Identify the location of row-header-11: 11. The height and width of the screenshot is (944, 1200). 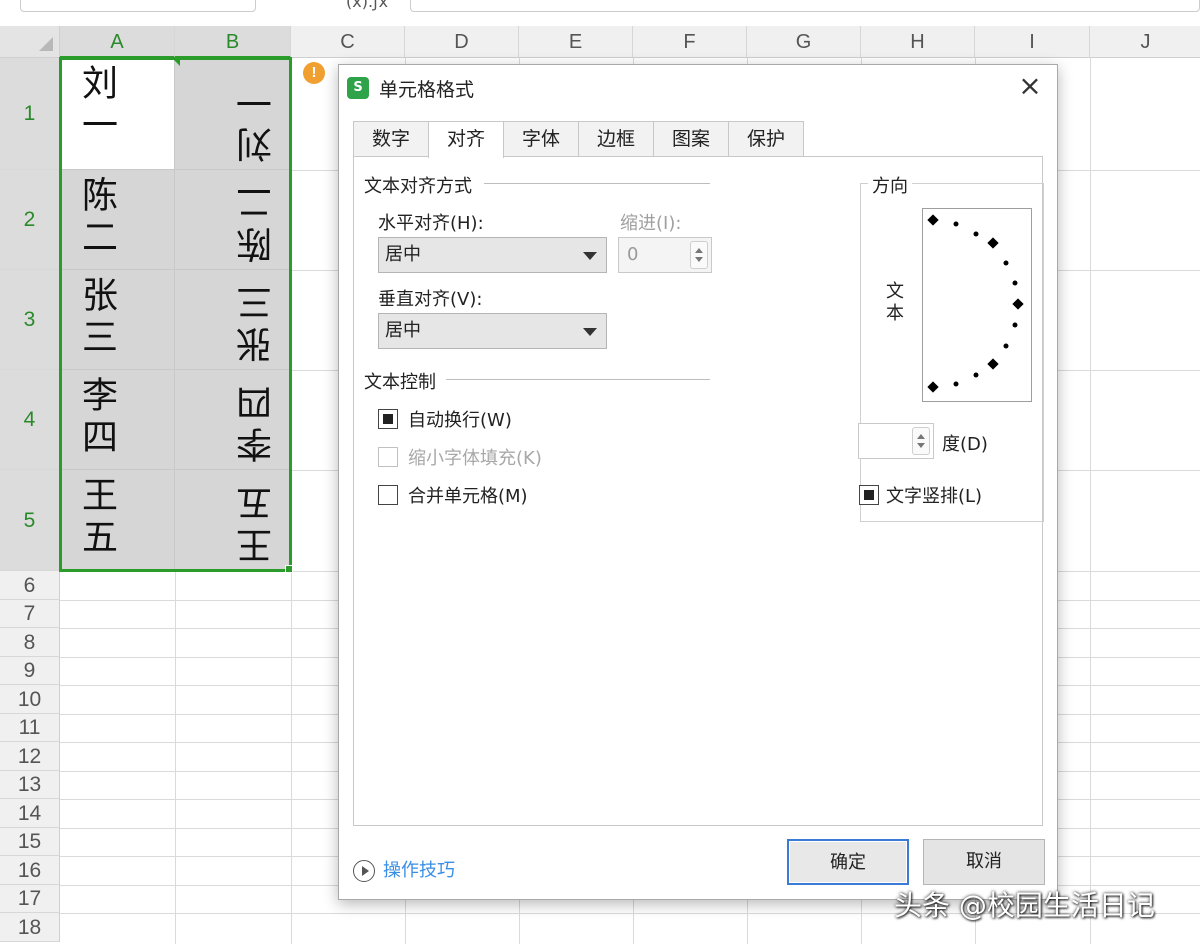
(30, 728).